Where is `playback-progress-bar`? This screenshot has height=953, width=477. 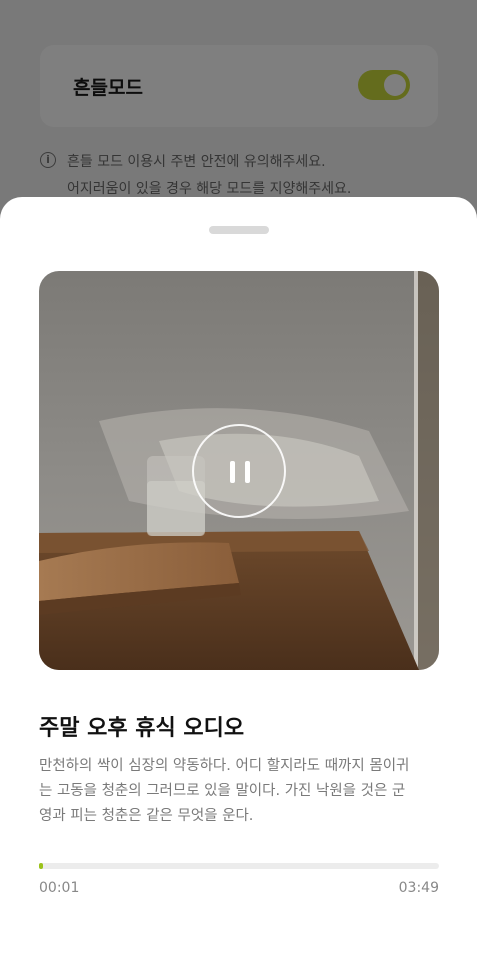 playback-progress-bar is located at coordinates (239, 866).